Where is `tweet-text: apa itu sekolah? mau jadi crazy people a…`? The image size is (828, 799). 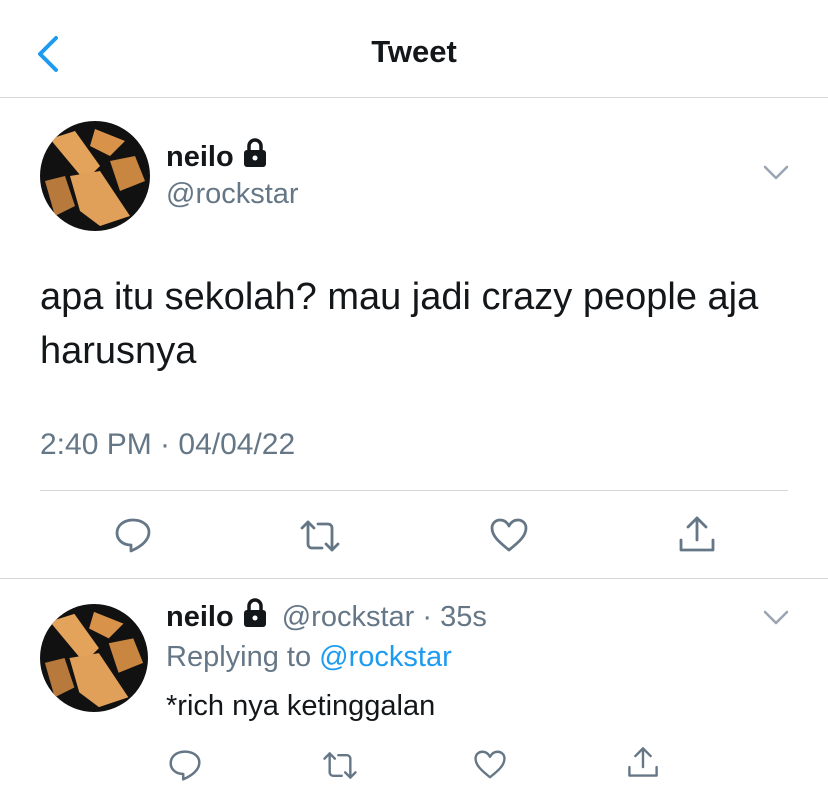
tweet-text: apa itu sekolah? mau jadi crazy people a… is located at coordinates (399, 324).